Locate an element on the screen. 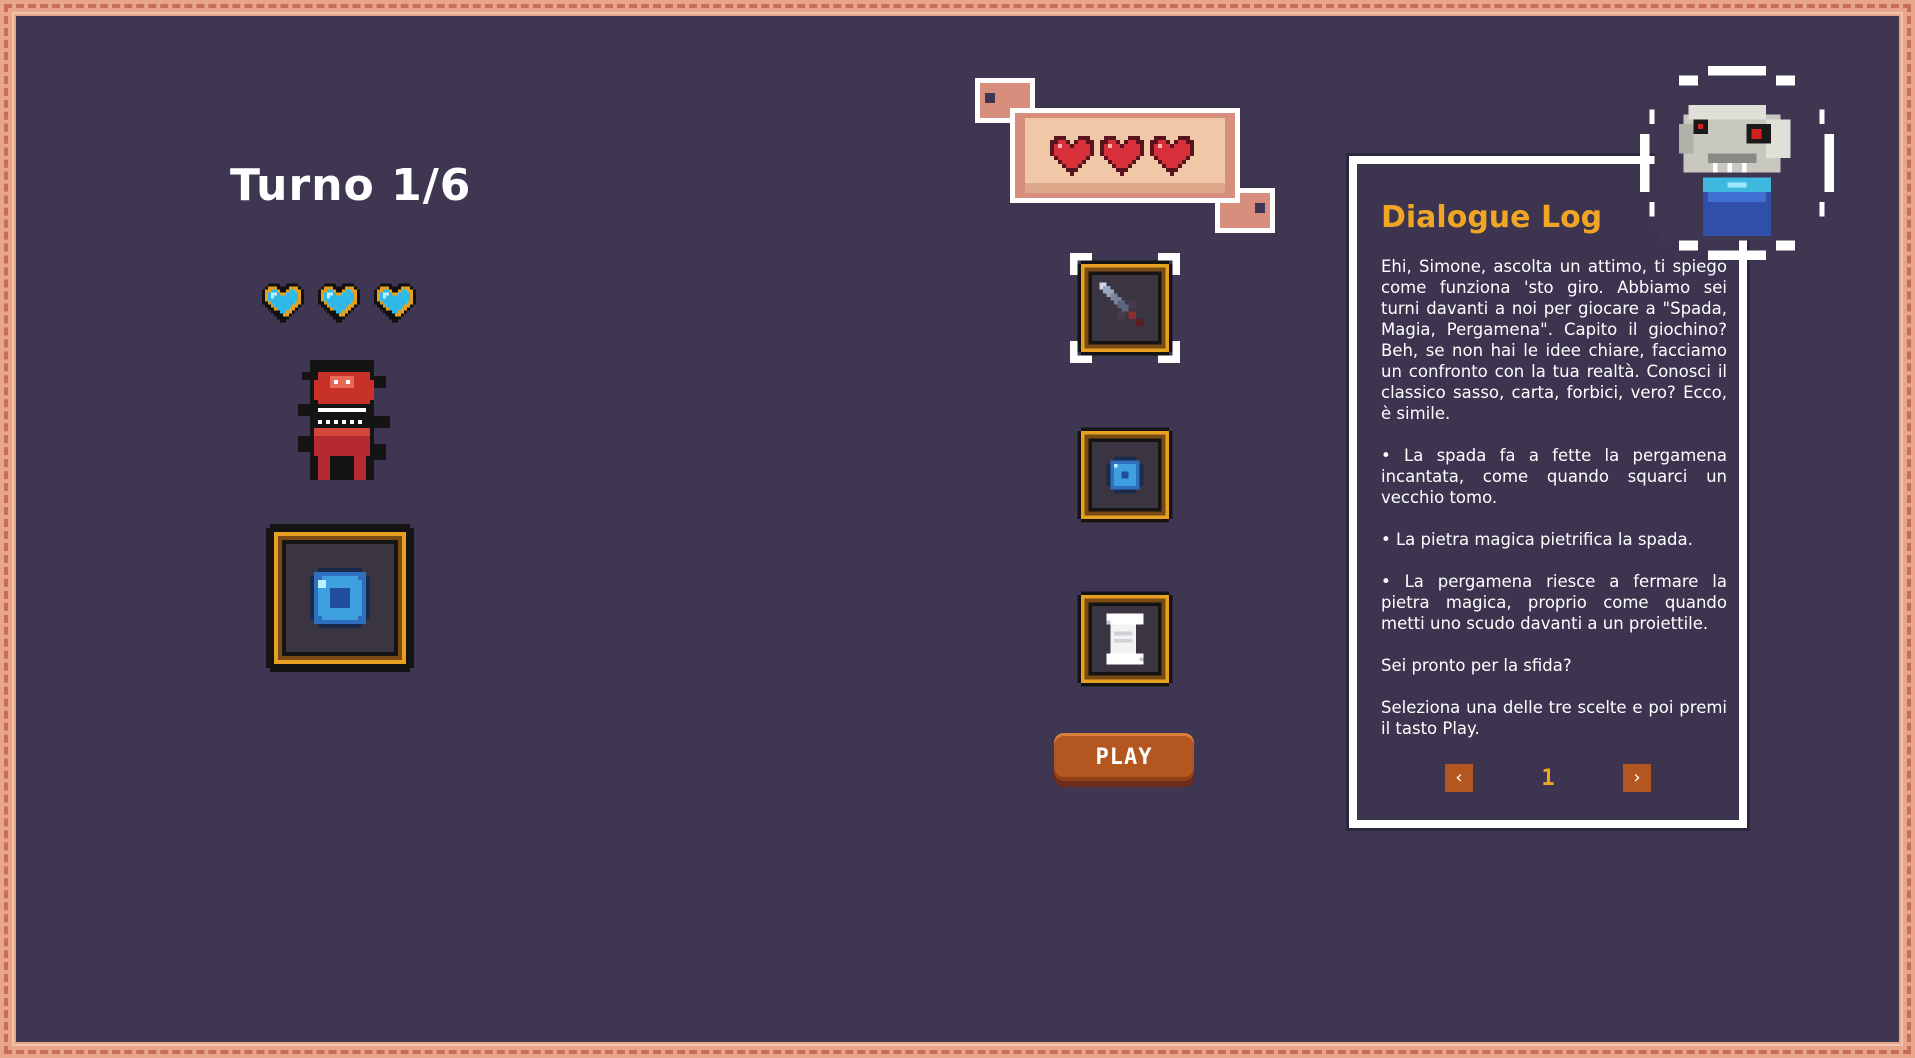  choice-scroll-button is located at coordinates (1125, 639).